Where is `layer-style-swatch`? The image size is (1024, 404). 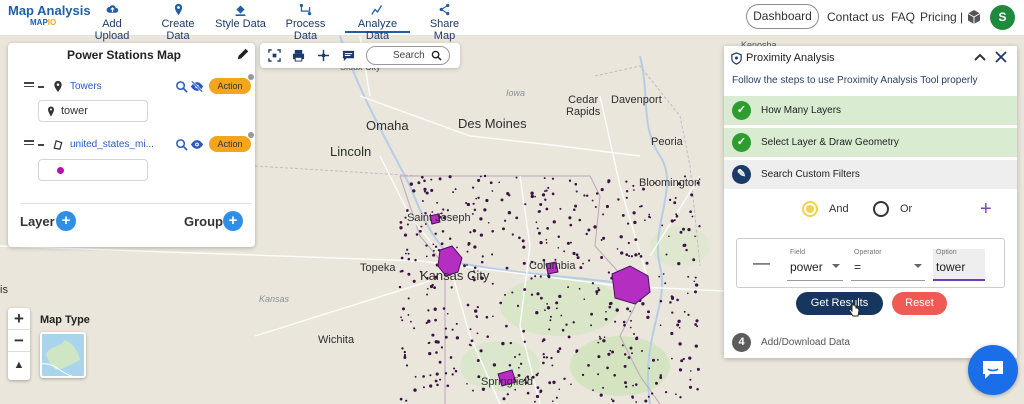
layer-style-swatch is located at coordinates (93, 170).